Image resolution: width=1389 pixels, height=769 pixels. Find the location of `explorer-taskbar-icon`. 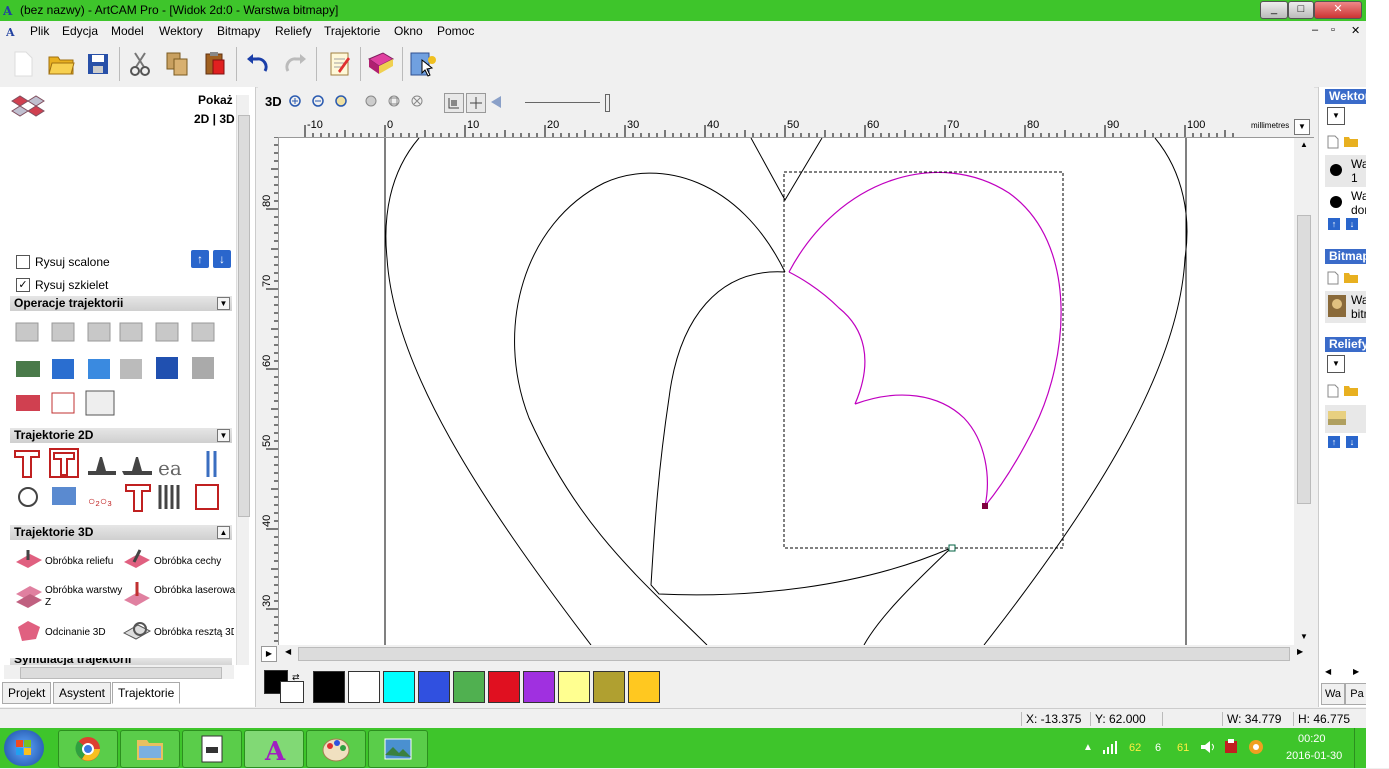

explorer-taskbar-icon is located at coordinates (150, 749).